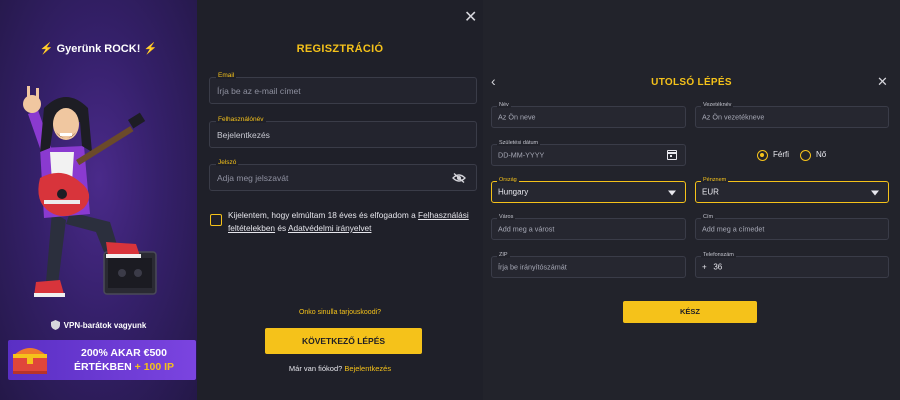 The width and height of the screenshot is (900, 400). Describe the element at coordinates (588, 265) in the screenshot. I see `zip-field: ZIP Írja be irányítószámát` at that location.